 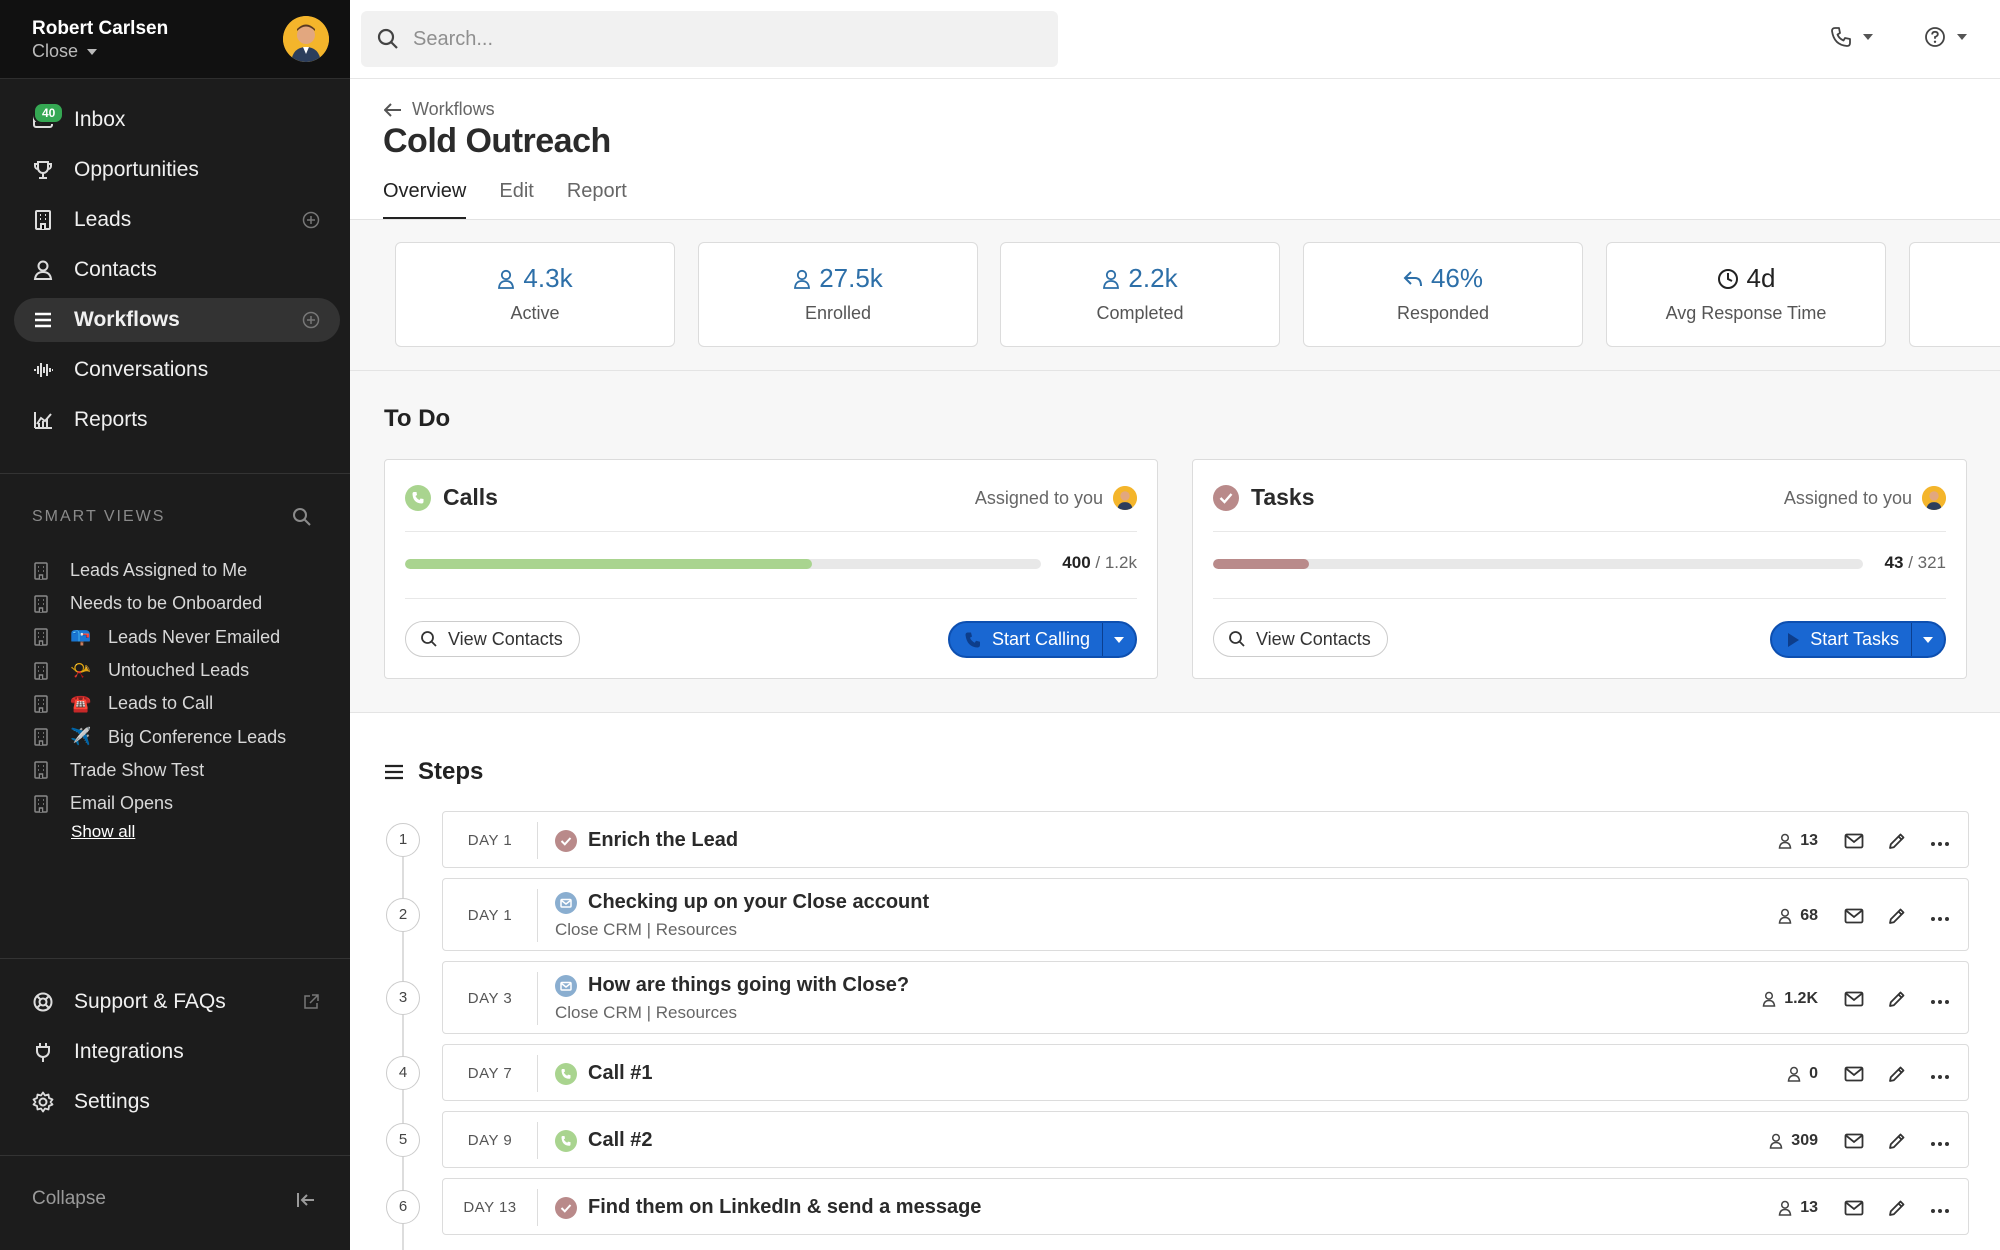 I want to click on stat-label: Responded, so click(x=1443, y=313).